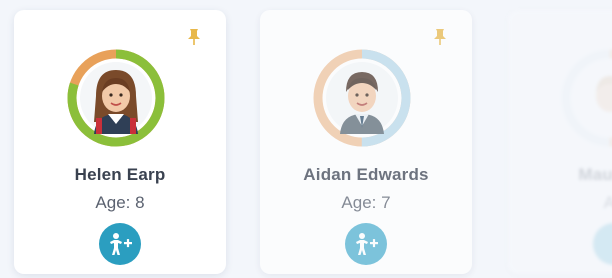 This screenshot has width=612, height=278. What do you see at coordinates (120, 202) in the screenshot?
I see `child-age: Age: 8` at bounding box center [120, 202].